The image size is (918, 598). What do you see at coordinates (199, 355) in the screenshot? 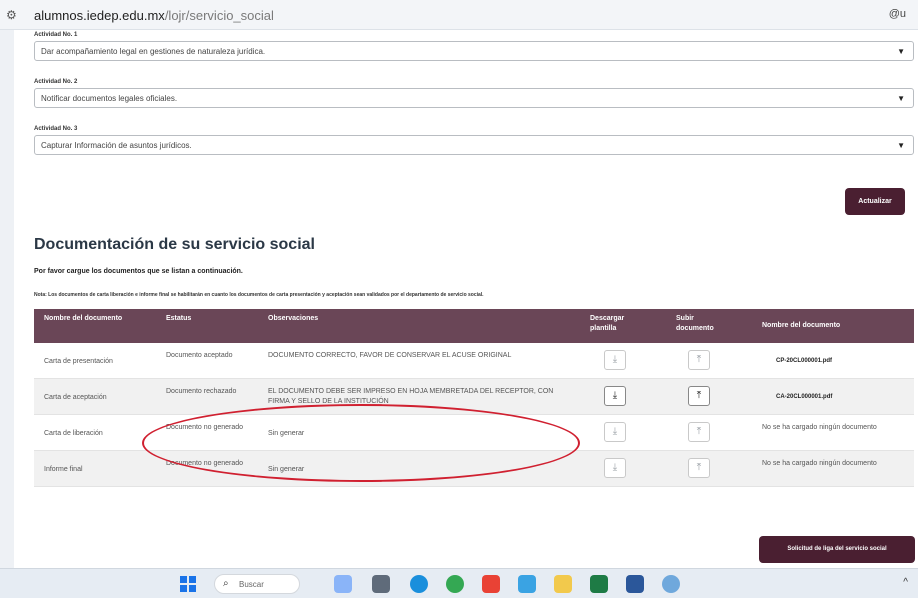
I see `document-status: Documento aceptado` at bounding box center [199, 355].